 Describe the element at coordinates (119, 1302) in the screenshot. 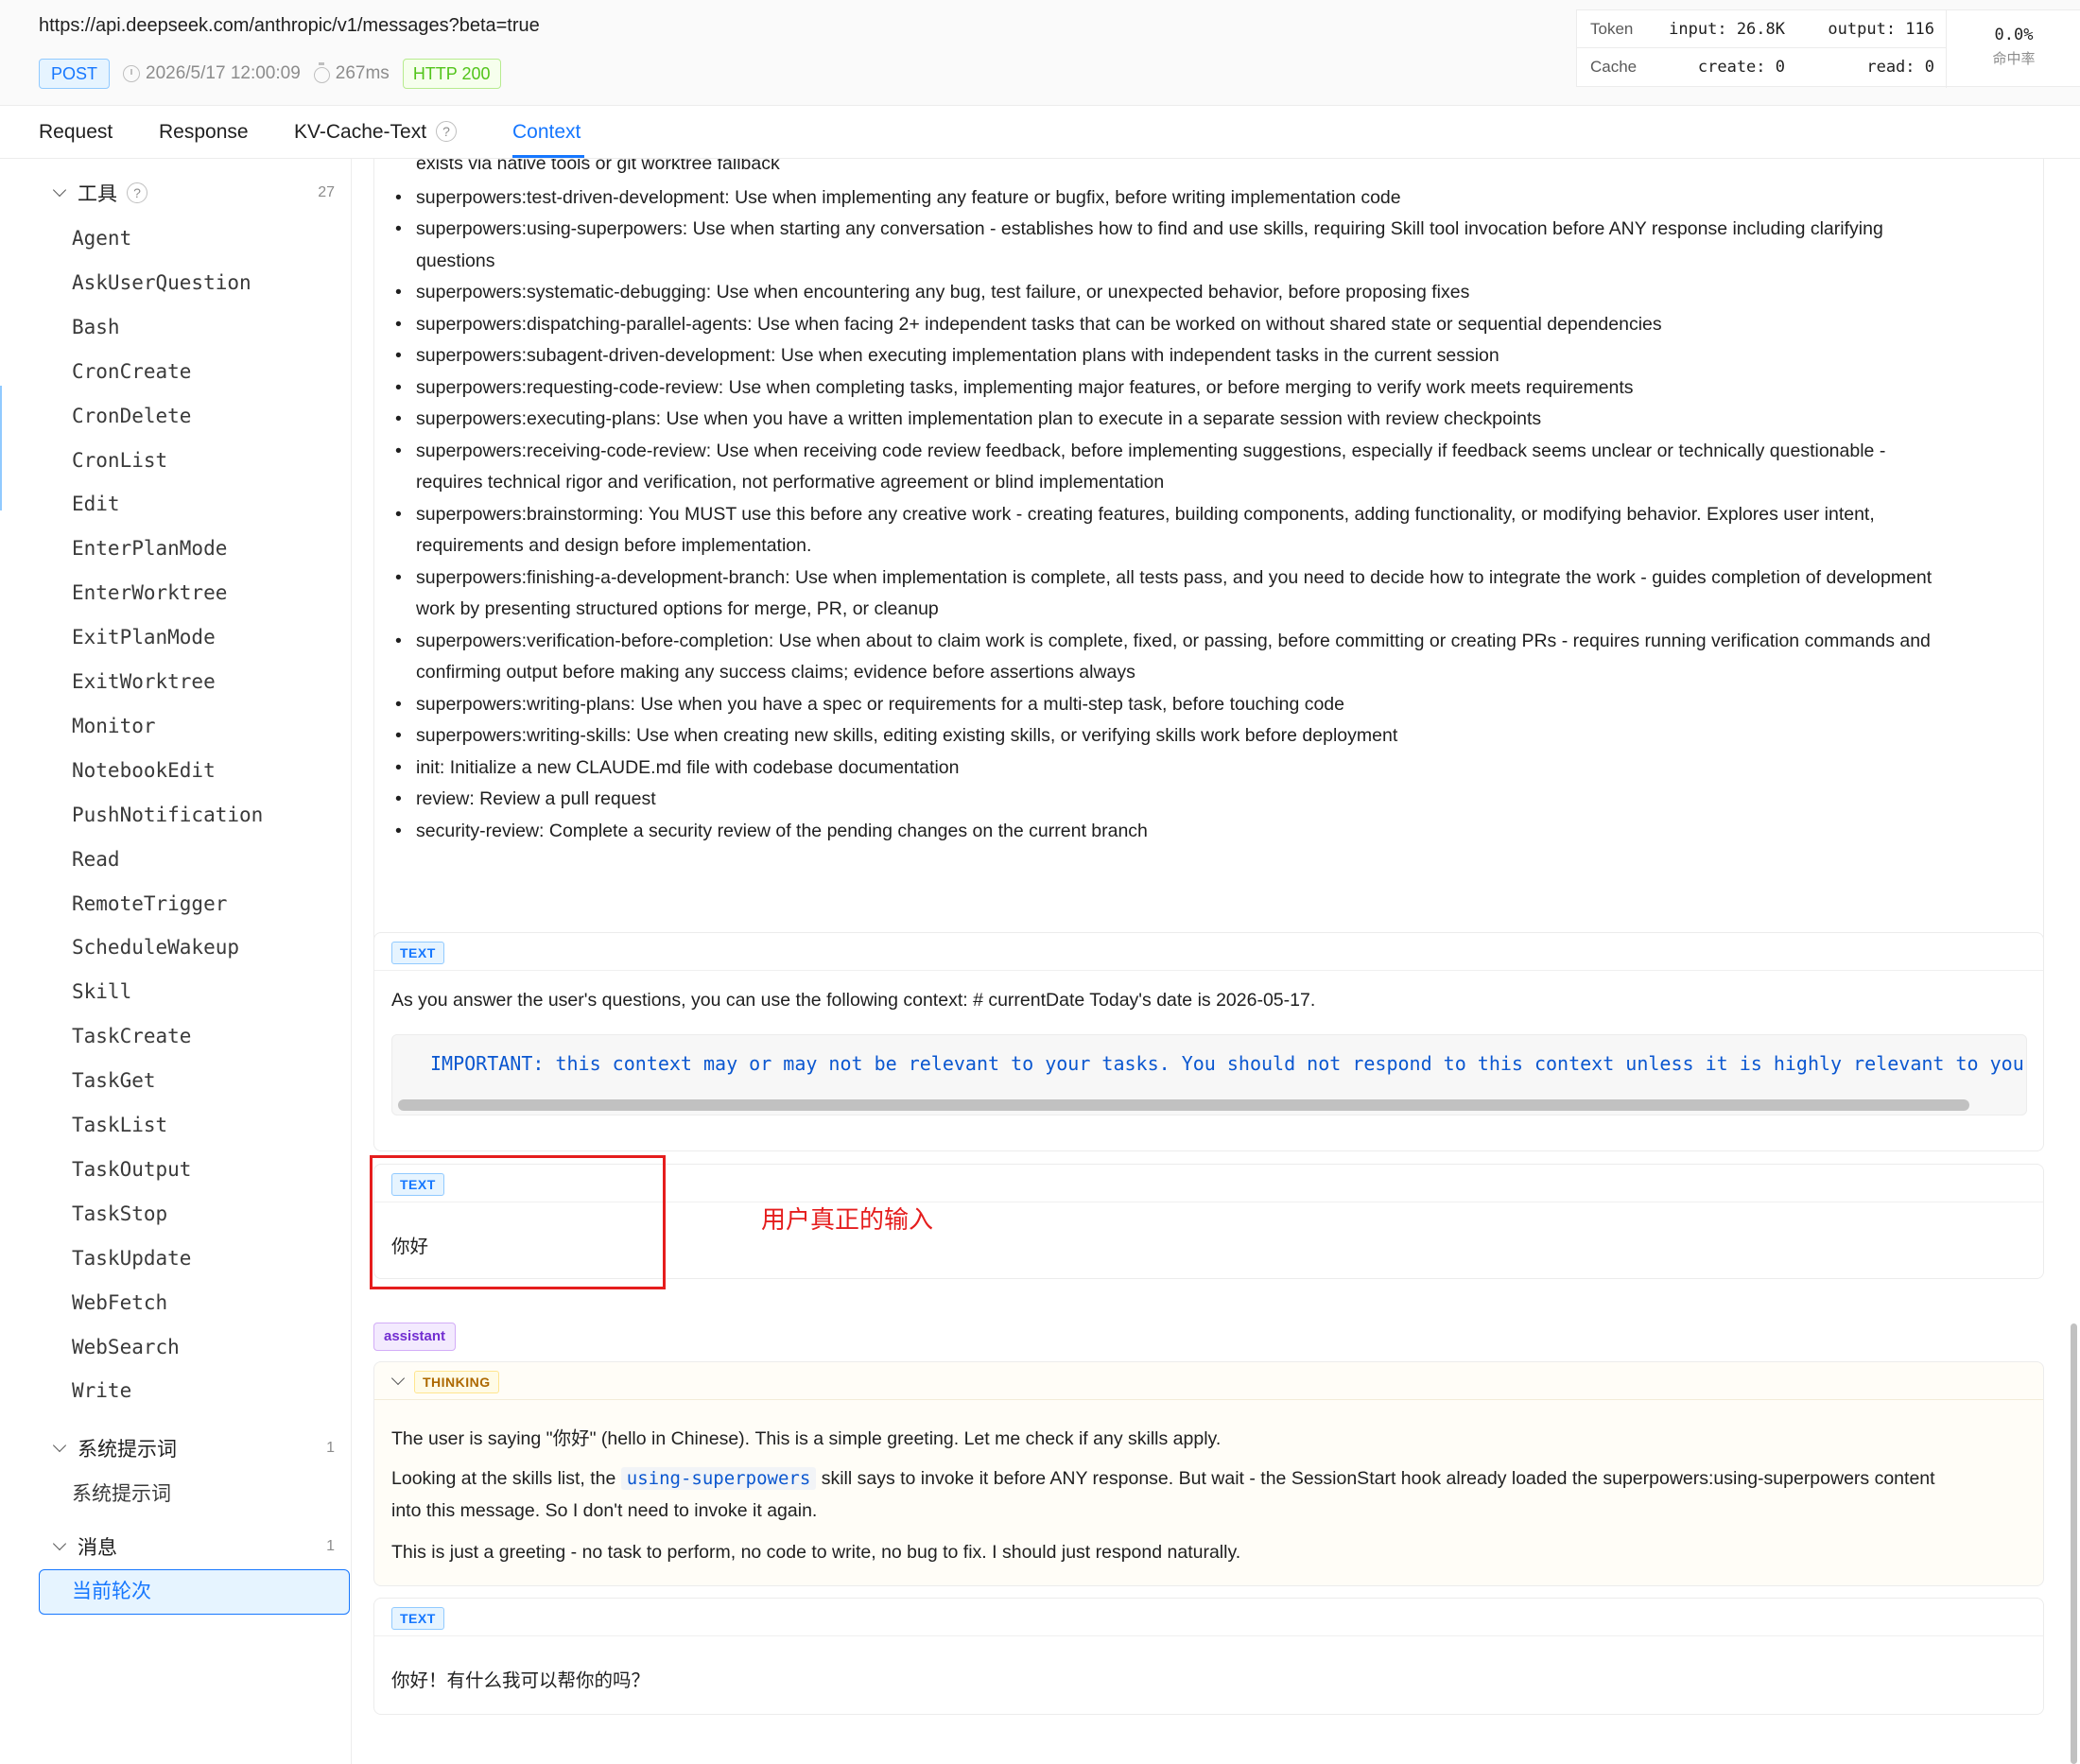

I see `sidebar-item-tool: WebFetch` at that location.